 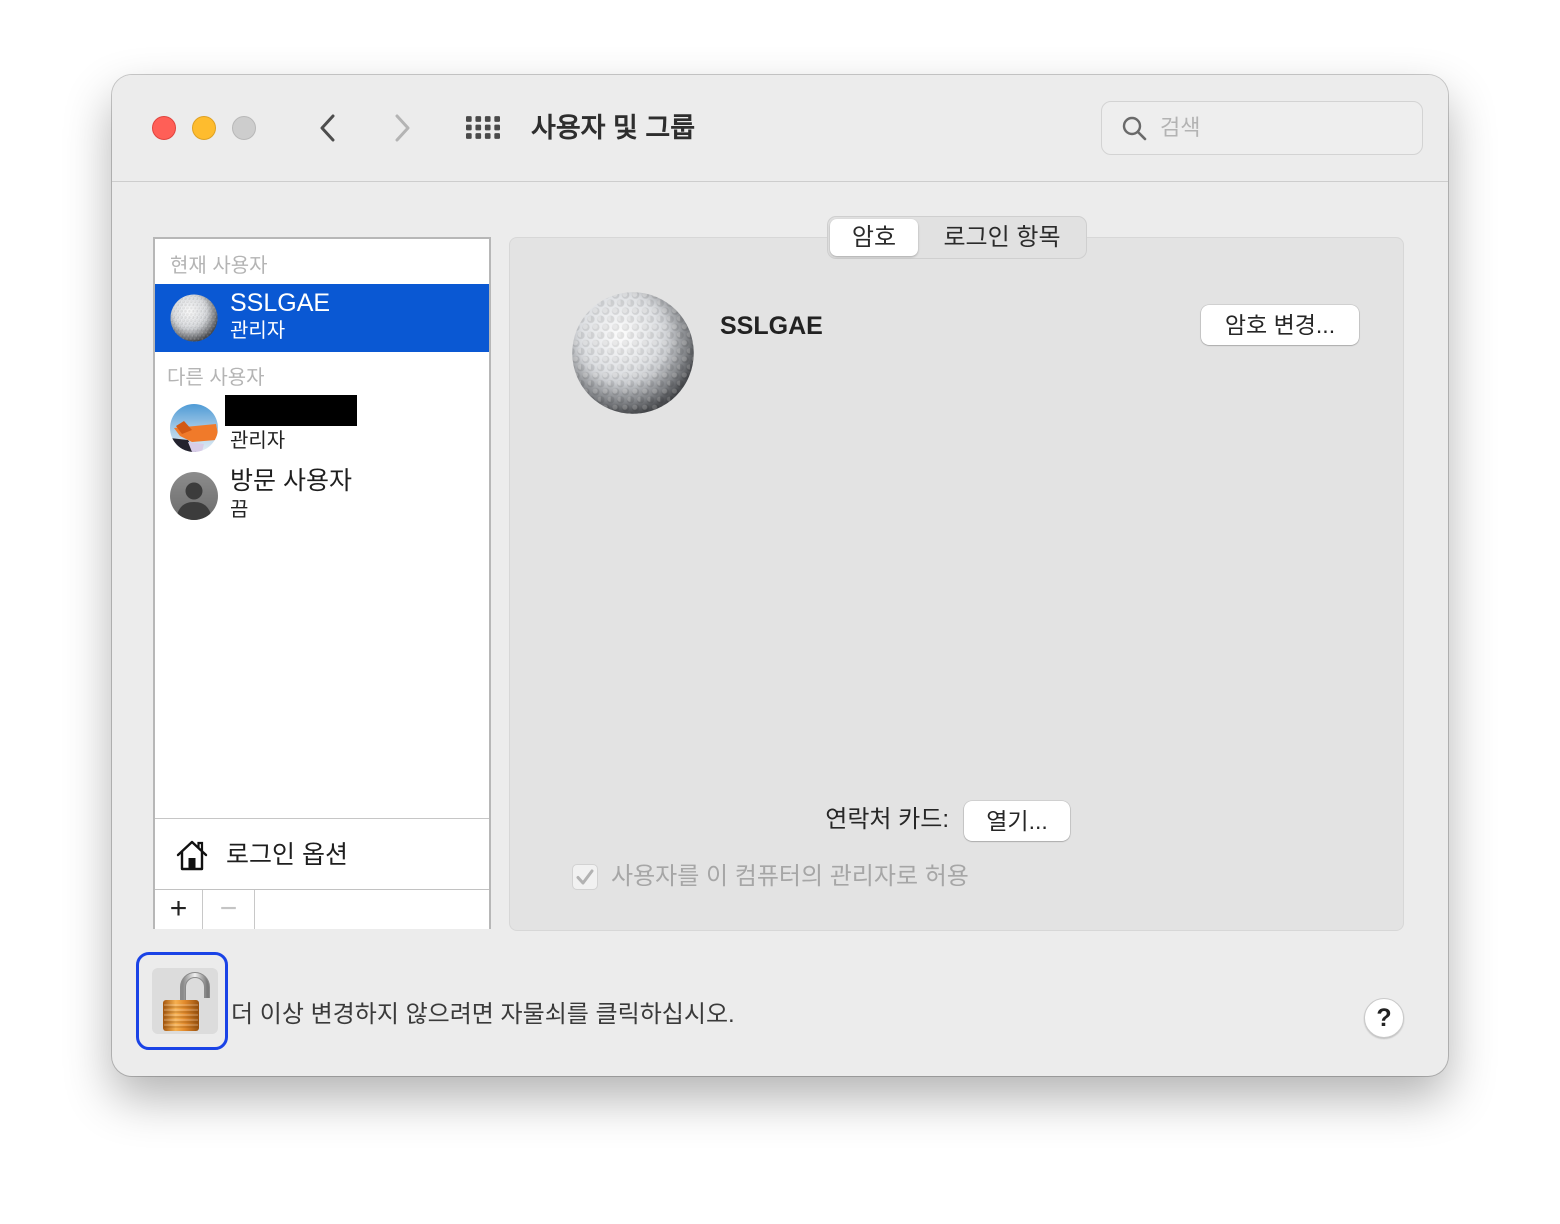 I want to click on search-field, so click(x=1262, y=128).